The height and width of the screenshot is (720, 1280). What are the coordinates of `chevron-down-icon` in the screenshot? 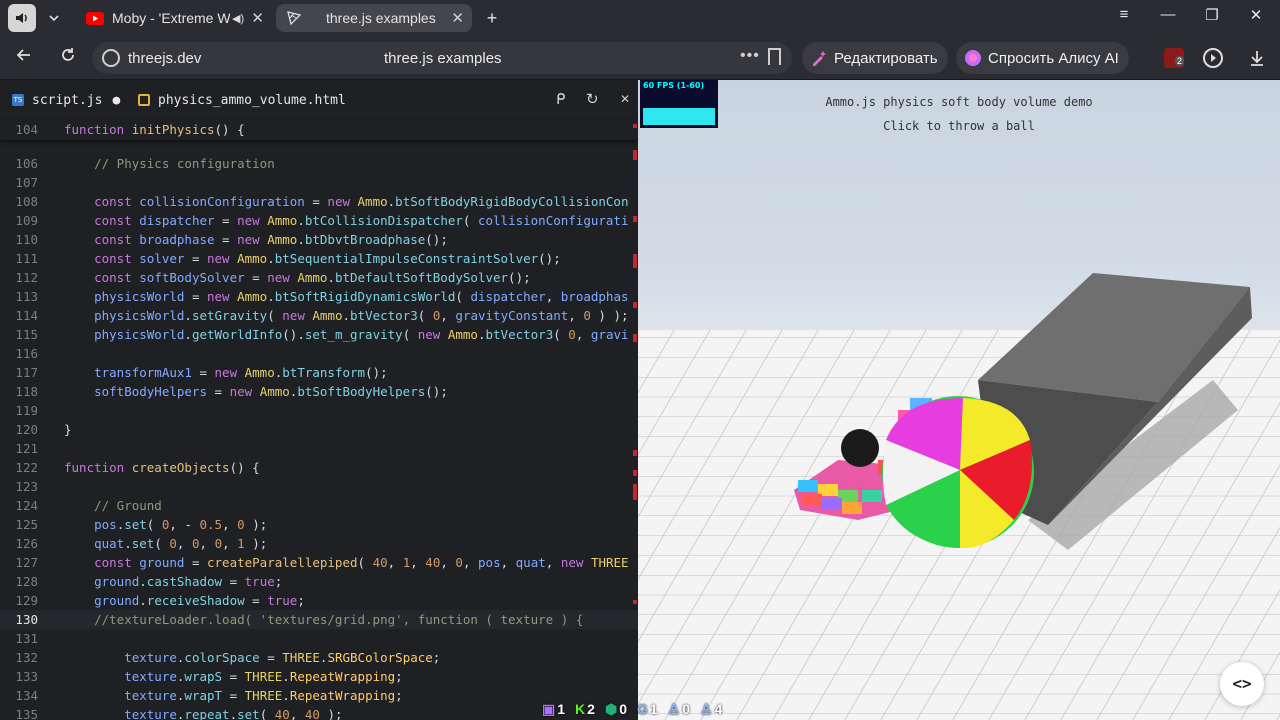 It's located at (54, 18).